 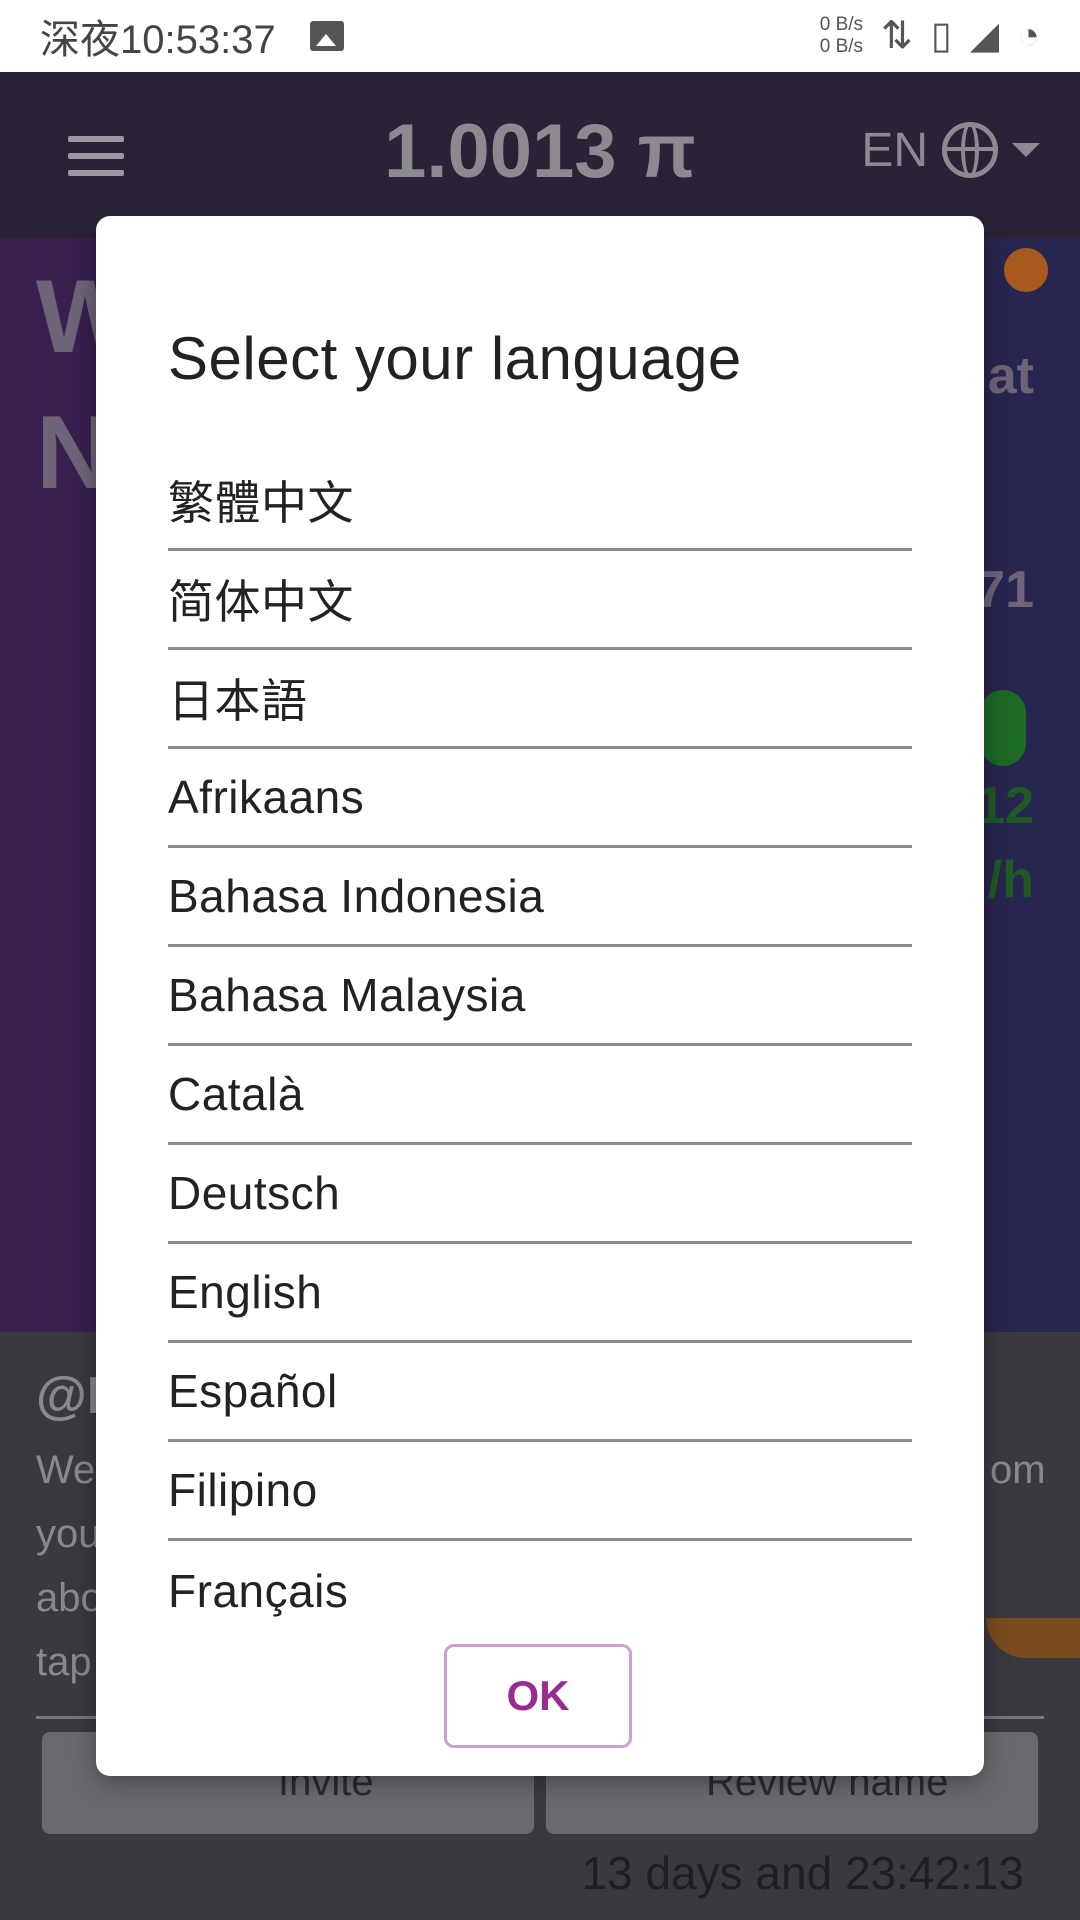 I want to click on image-notification-icon, so click(x=326, y=36).